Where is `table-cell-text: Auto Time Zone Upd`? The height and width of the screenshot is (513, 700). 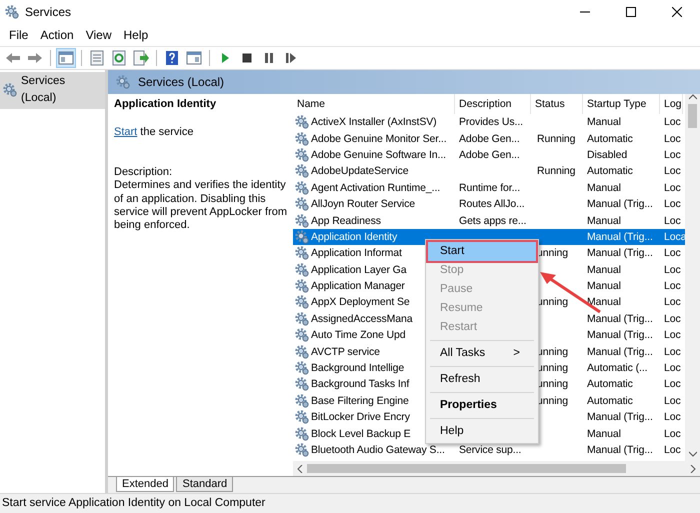 table-cell-text: Auto Time Zone Upd is located at coordinates (358, 336).